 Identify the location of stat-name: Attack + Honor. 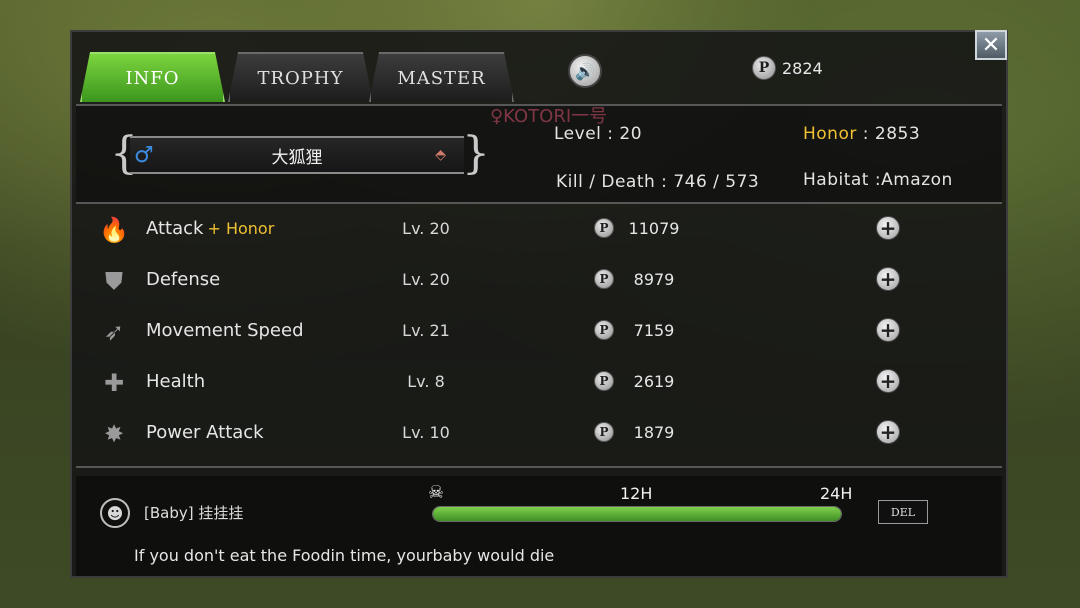
(210, 228).